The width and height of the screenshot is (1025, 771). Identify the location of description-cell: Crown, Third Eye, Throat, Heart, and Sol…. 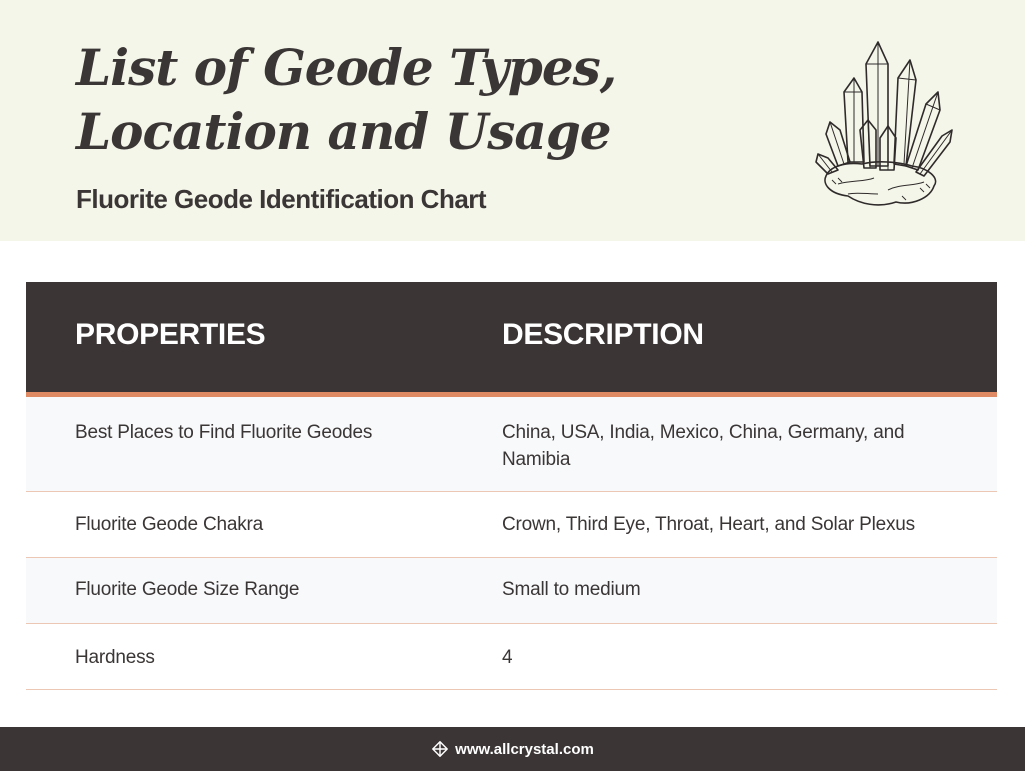
(708, 524).